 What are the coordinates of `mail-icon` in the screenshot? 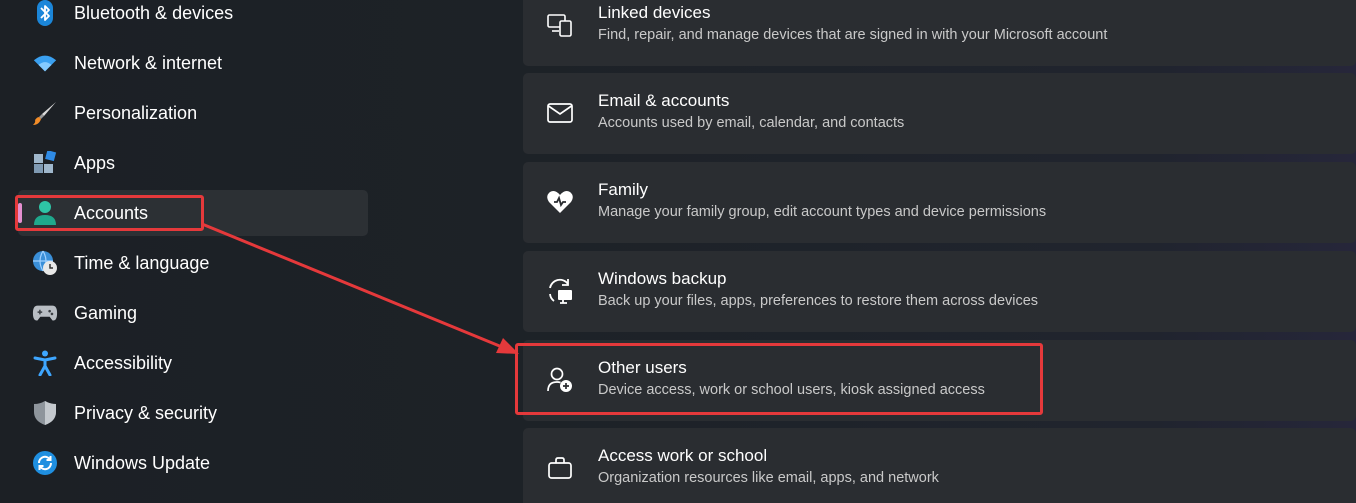 It's located at (560, 113).